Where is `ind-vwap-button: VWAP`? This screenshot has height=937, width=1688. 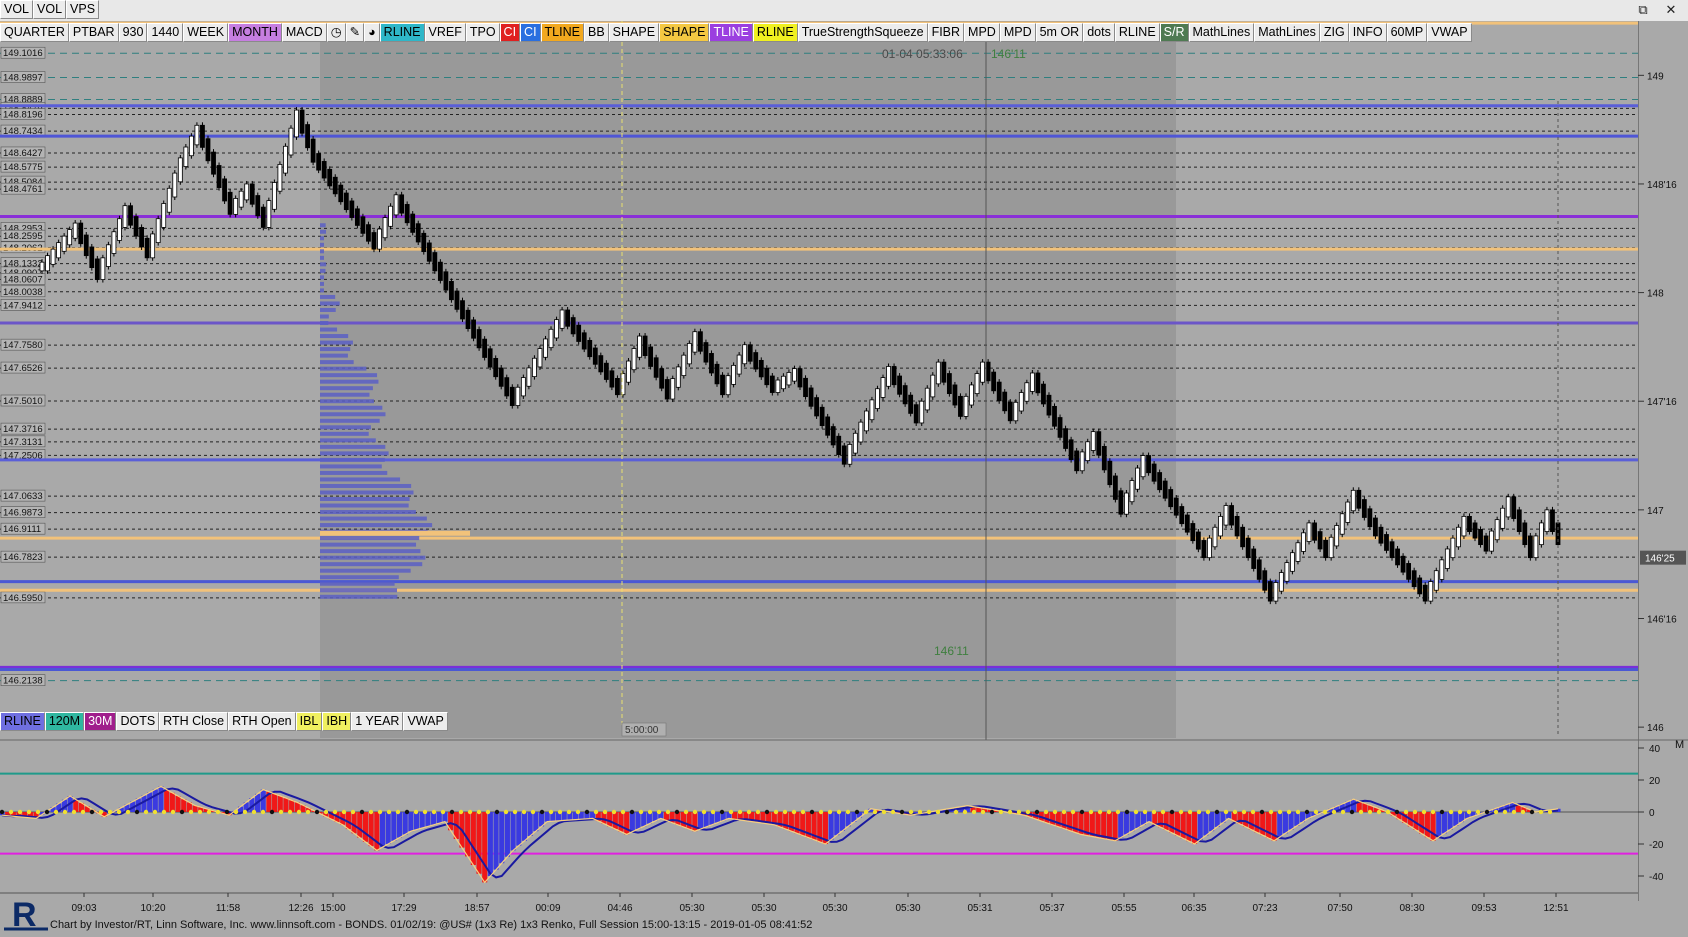 ind-vwap-button: VWAP is located at coordinates (425, 721).